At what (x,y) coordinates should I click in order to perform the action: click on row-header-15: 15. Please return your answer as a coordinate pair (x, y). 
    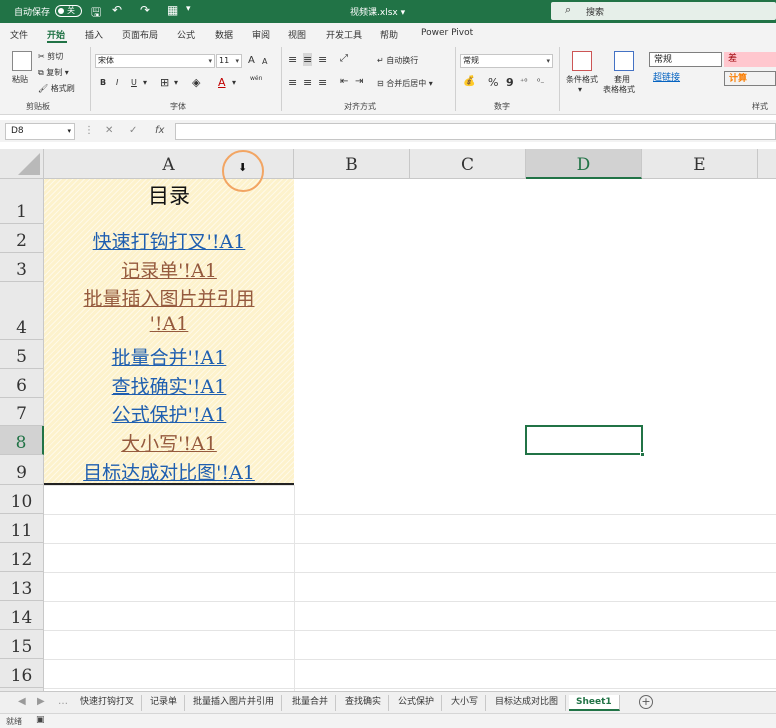
    Looking at the image, I should click on (22, 644).